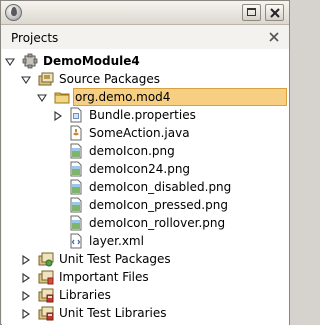  What do you see at coordinates (113, 313) in the screenshot?
I see `tree-node-label: Unit Test Libraries` at bounding box center [113, 313].